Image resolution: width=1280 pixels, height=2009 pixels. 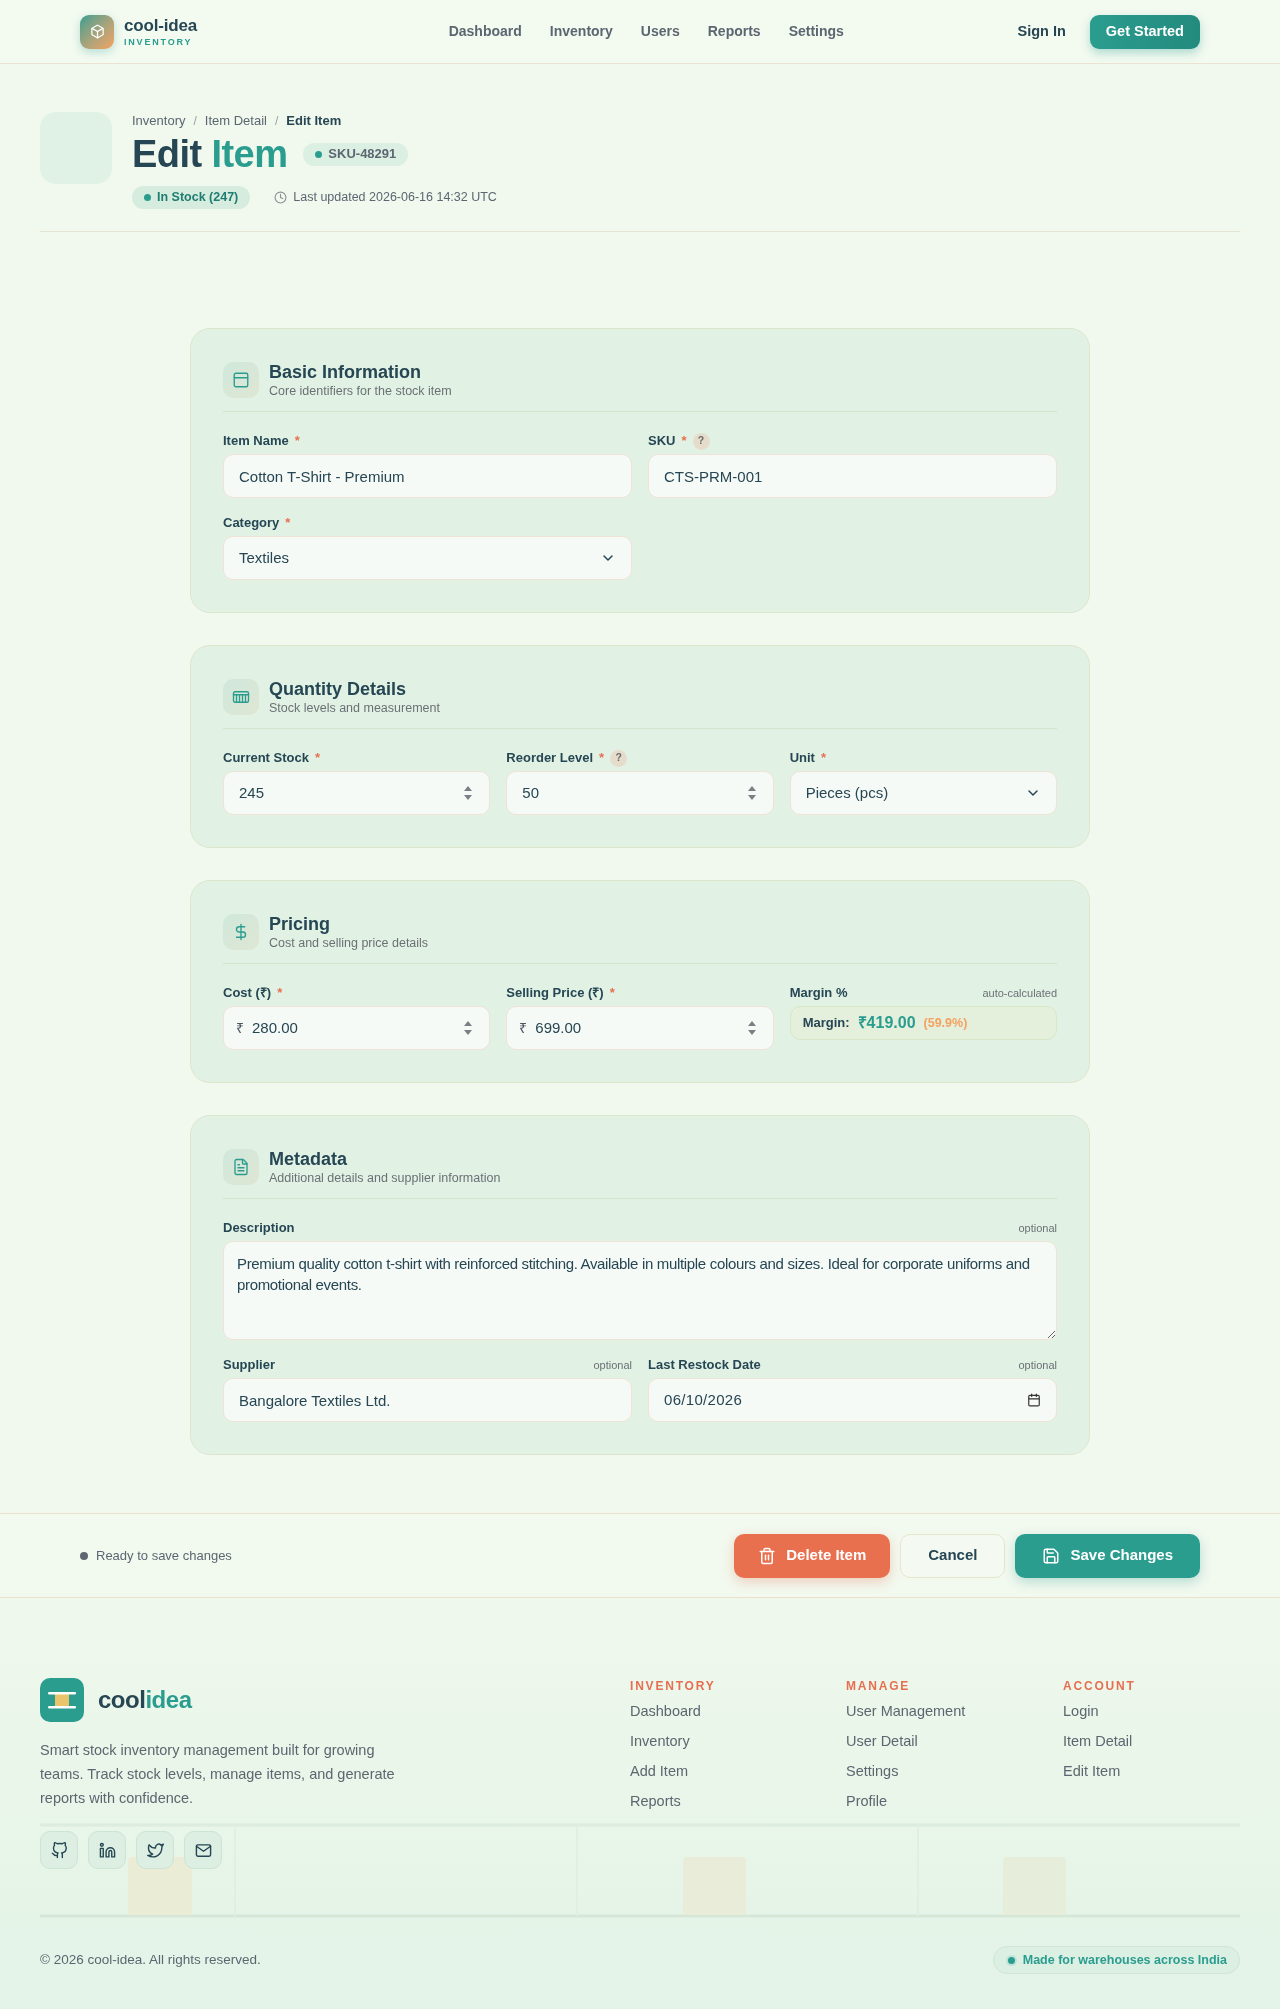 What do you see at coordinates (704, 1365) in the screenshot?
I see `field-label: Last Restock Date` at bounding box center [704, 1365].